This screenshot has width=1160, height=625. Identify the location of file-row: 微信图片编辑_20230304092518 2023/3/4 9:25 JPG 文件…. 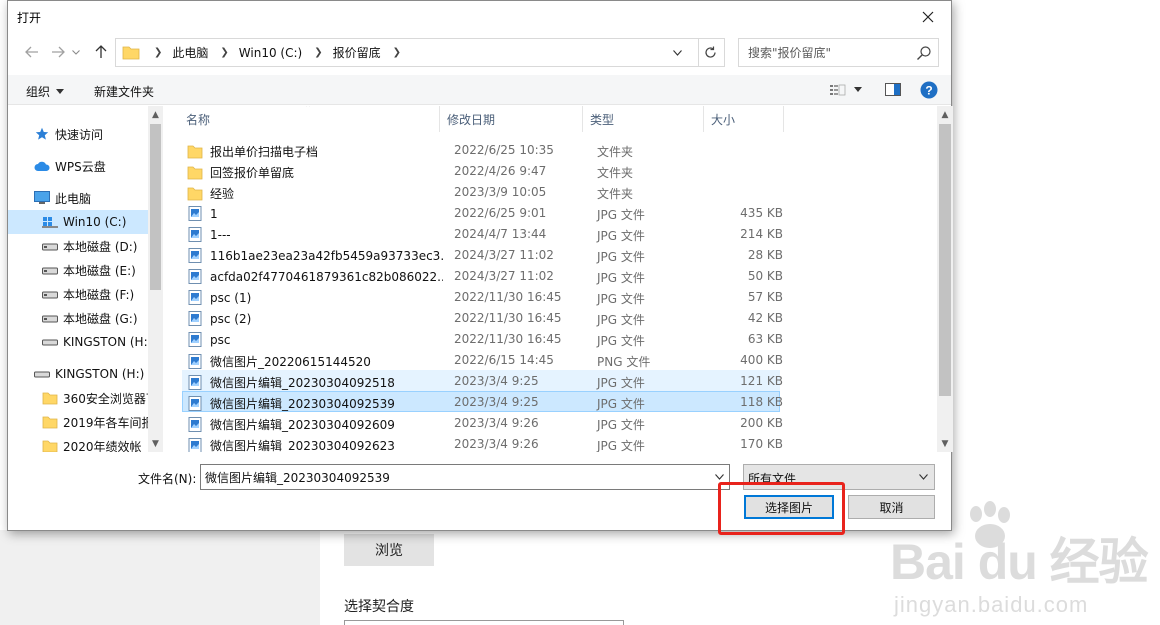
(482, 380).